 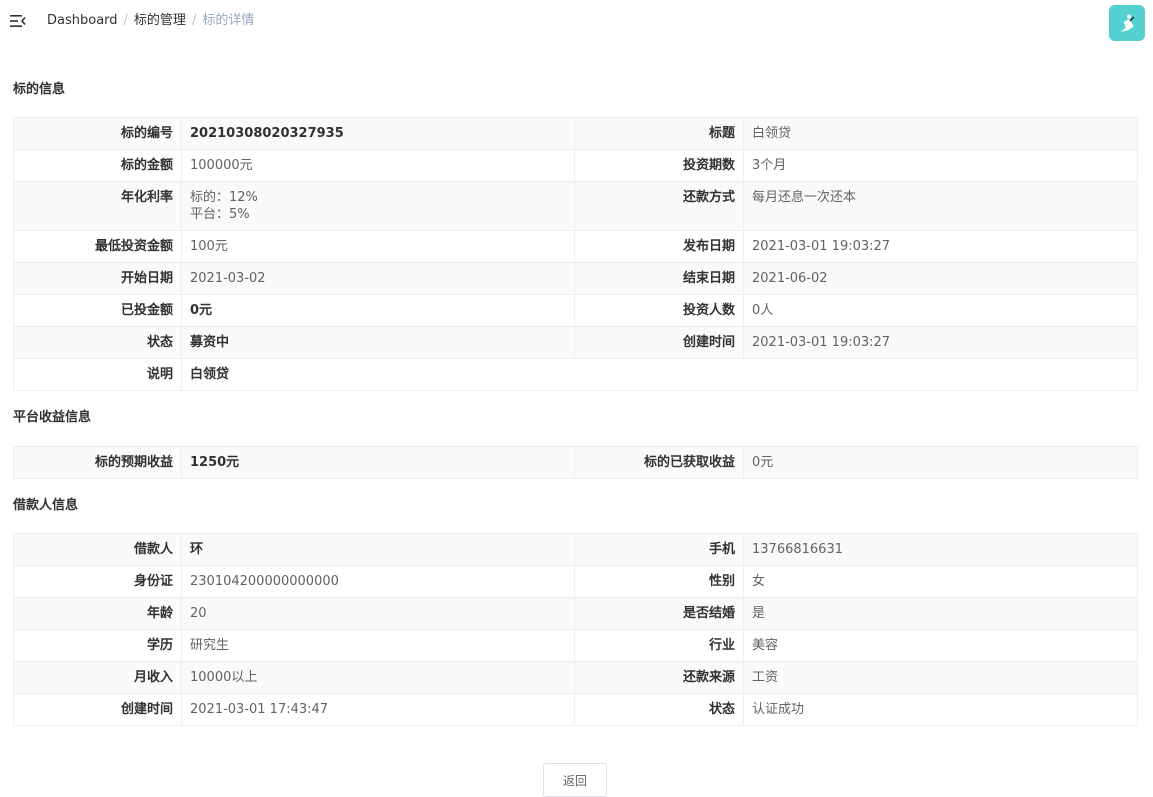 What do you see at coordinates (576, 22) in the screenshot?
I see `navbar: Dashboard / 标的管理 / 标的详情` at bounding box center [576, 22].